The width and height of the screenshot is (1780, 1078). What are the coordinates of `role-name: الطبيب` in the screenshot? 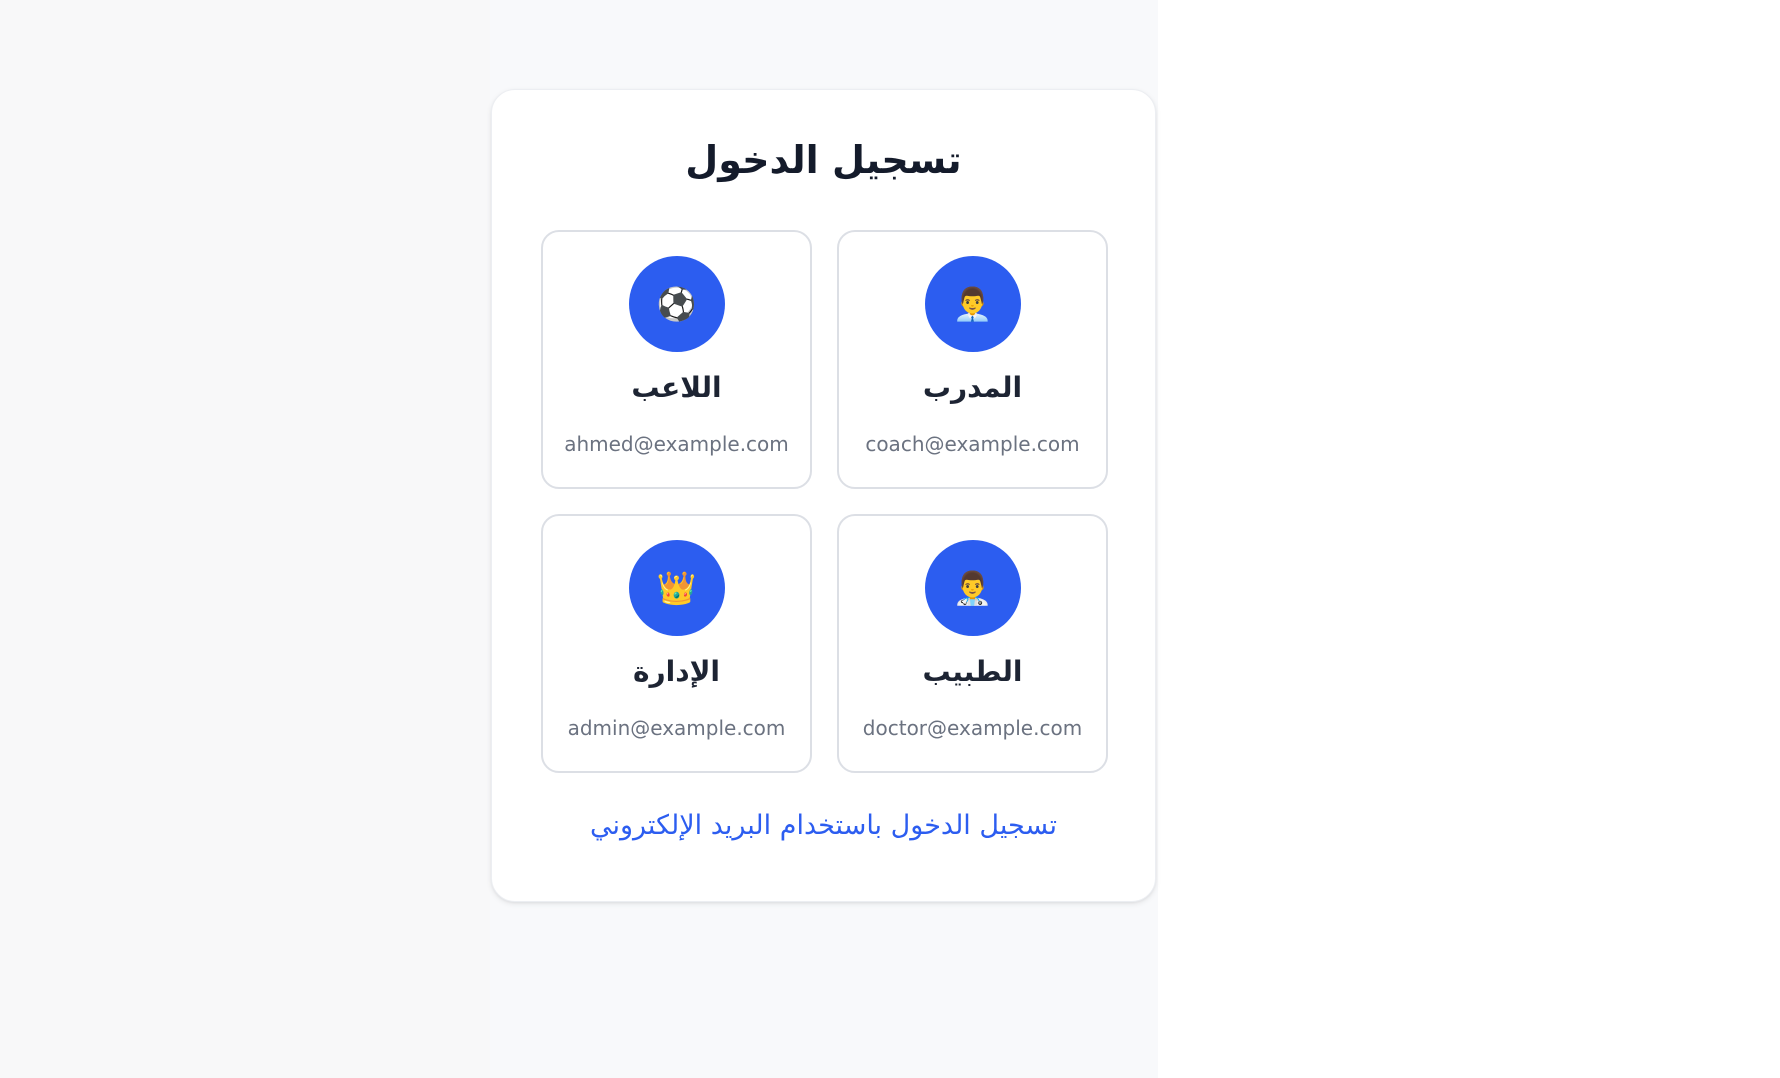 It's located at (972, 671).